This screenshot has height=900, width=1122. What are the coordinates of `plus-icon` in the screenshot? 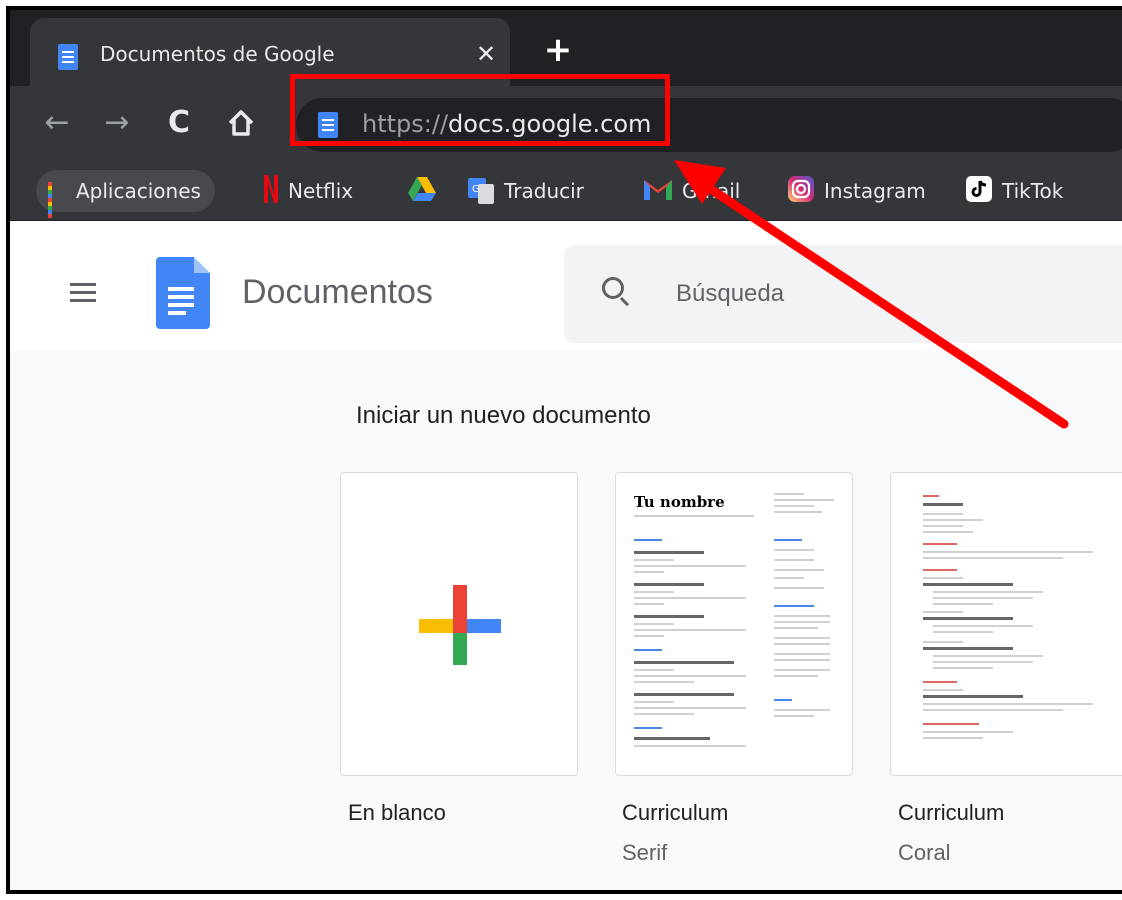 It's located at (460, 625).